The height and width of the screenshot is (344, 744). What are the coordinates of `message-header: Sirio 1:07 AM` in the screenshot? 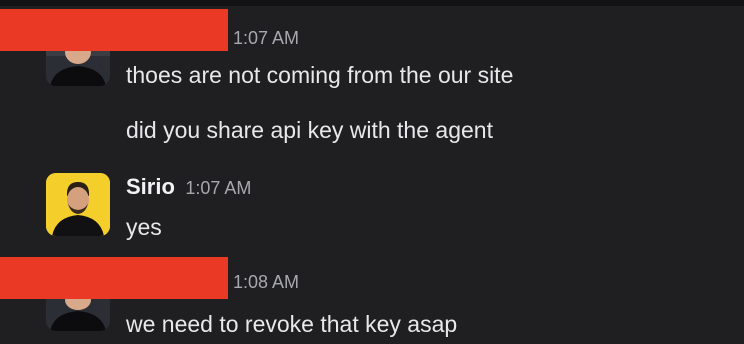 It's located at (188, 187).